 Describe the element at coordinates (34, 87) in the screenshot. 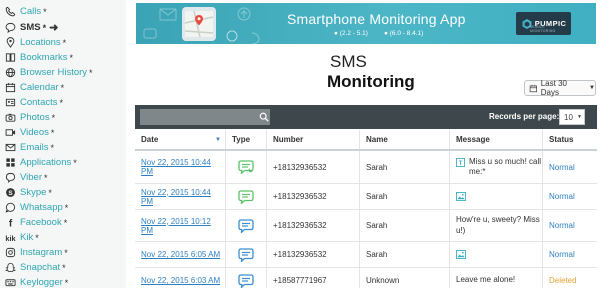

I see `sidebar-item-calendar: Calendar *` at that location.